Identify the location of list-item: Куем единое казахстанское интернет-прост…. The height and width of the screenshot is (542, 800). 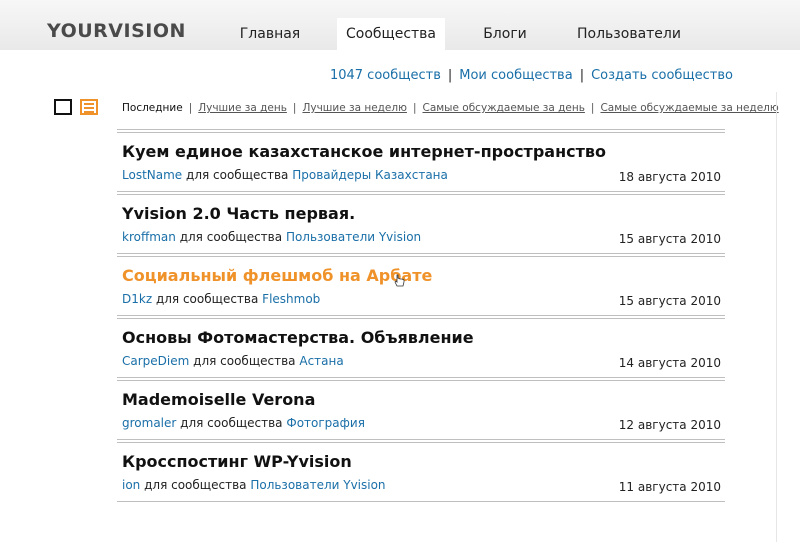
(421, 162).